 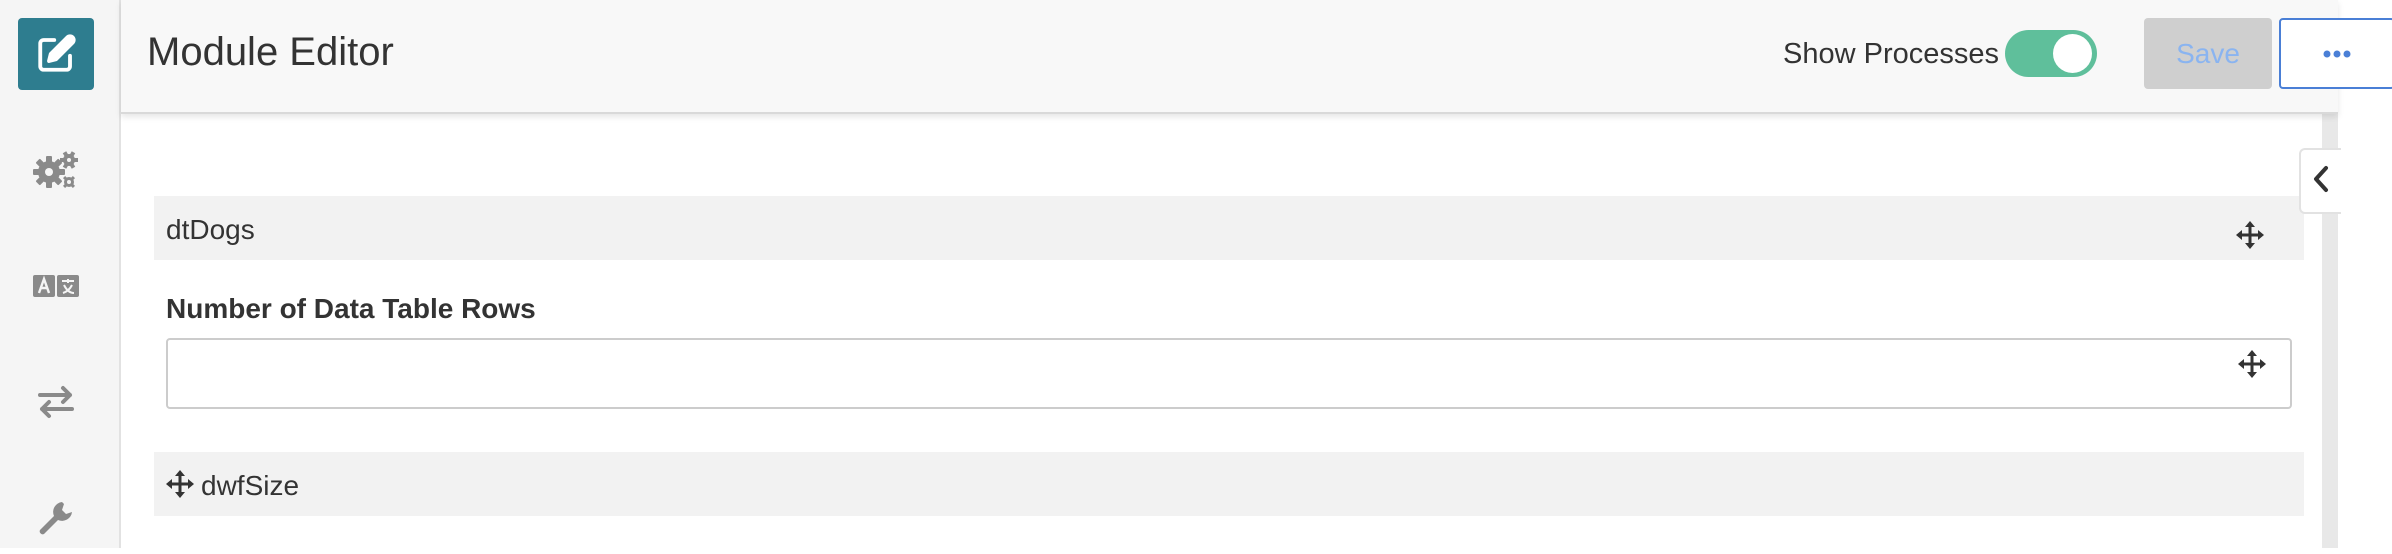 I want to click on page-title: Module Editor, so click(x=270, y=52).